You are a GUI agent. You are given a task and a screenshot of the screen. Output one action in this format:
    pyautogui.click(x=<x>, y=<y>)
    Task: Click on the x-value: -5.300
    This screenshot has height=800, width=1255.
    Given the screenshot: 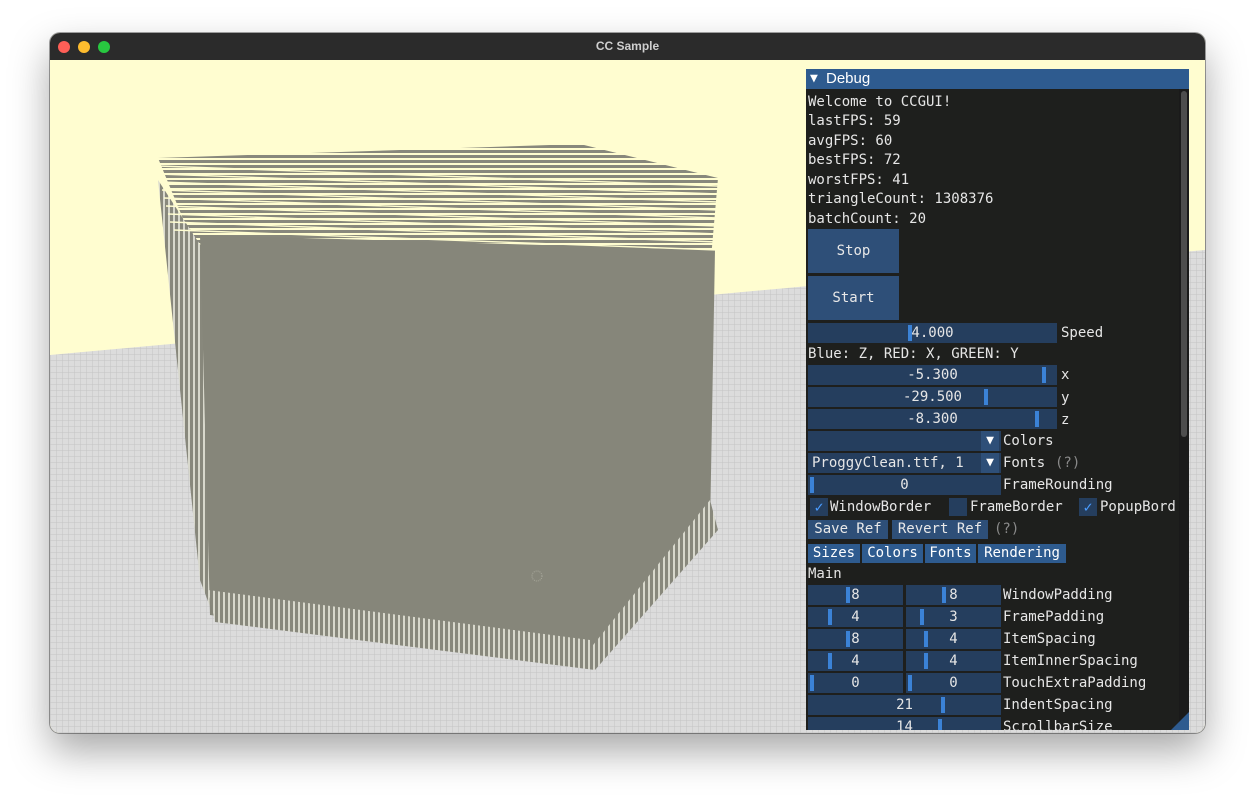 What is the action you would take?
    pyautogui.click(x=932, y=375)
    